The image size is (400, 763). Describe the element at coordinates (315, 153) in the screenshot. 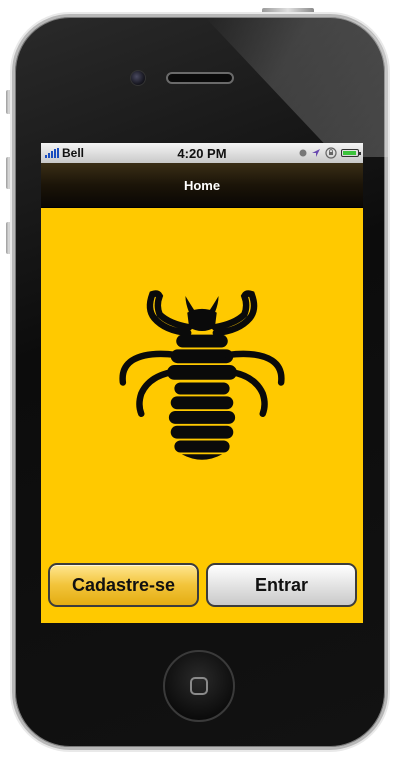

I see `location-arrow-icon` at that location.